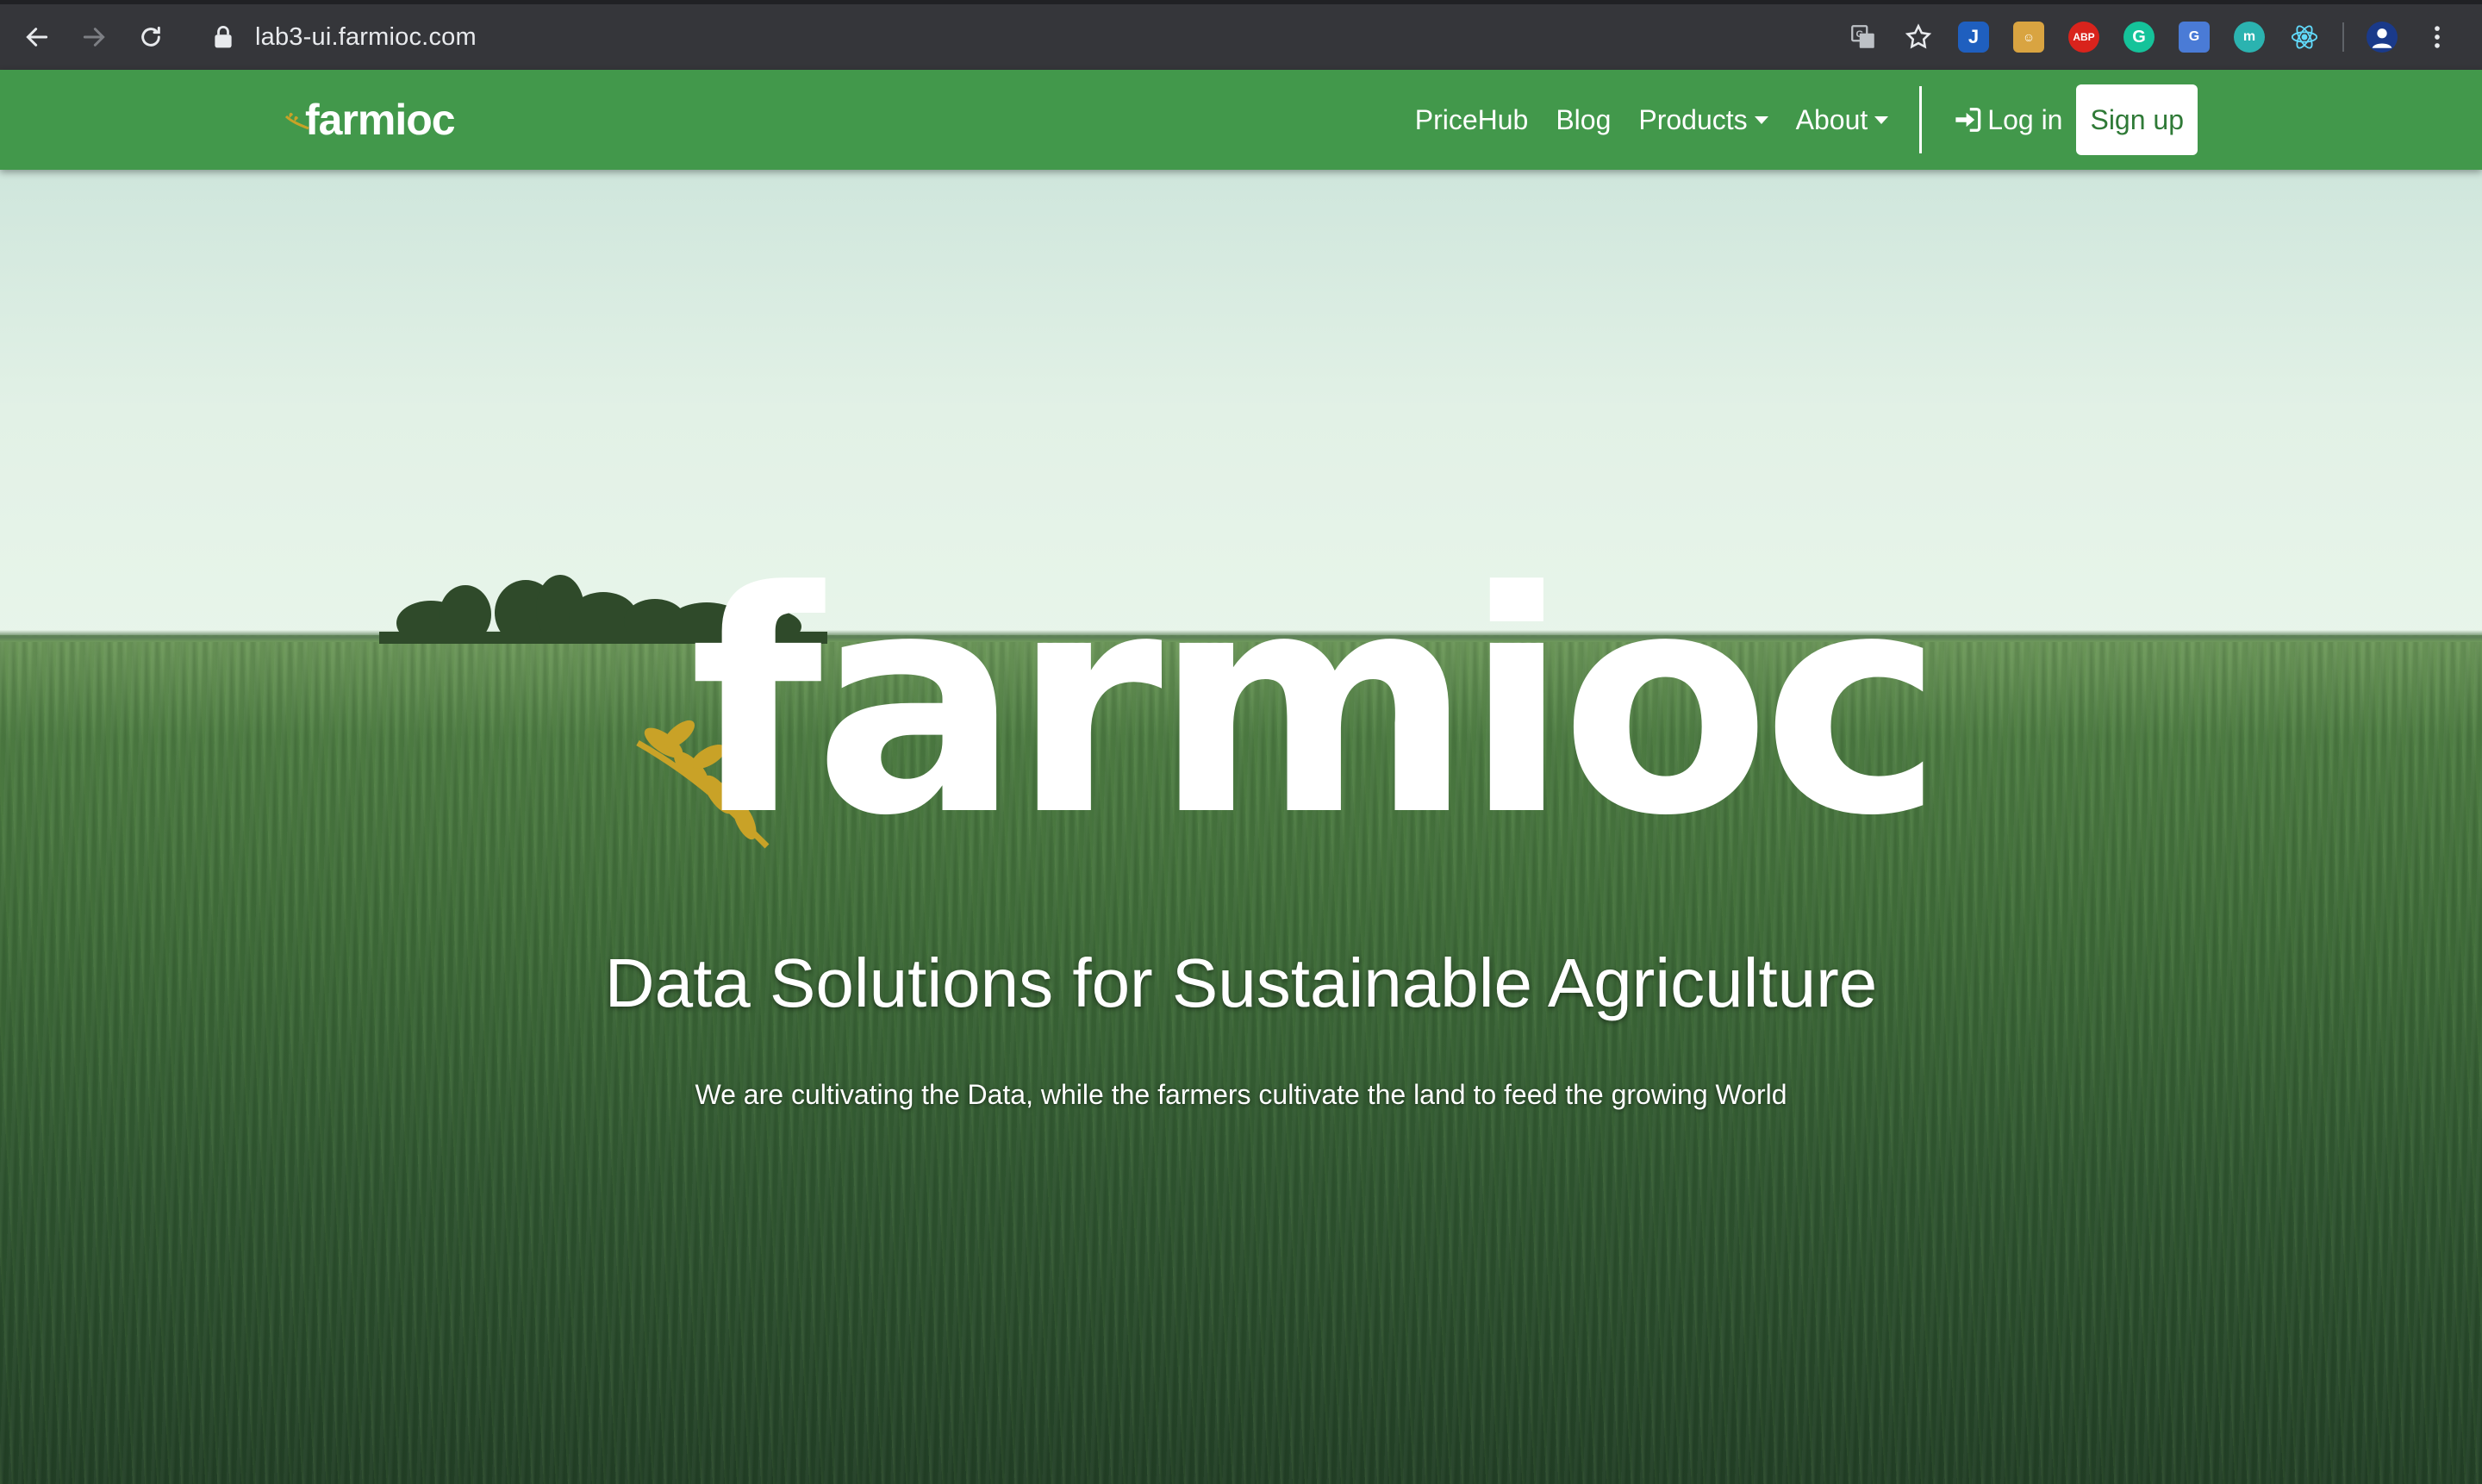 This screenshot has width=2482, height=1484. I want to click on reload-icon, so click(151, 36).